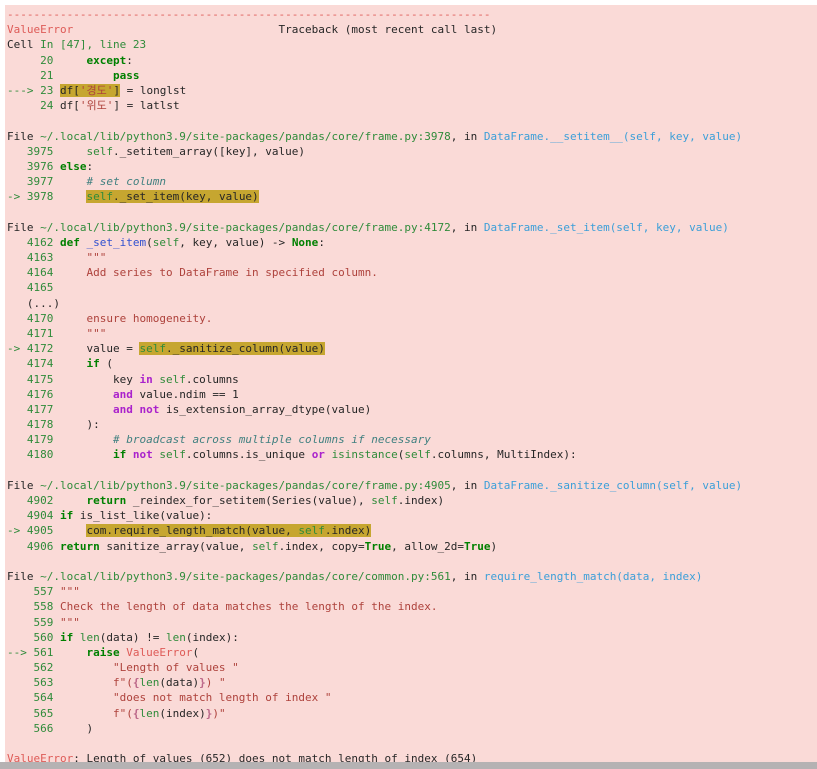  I want to click on code-token: 4171, so click(30, 333).